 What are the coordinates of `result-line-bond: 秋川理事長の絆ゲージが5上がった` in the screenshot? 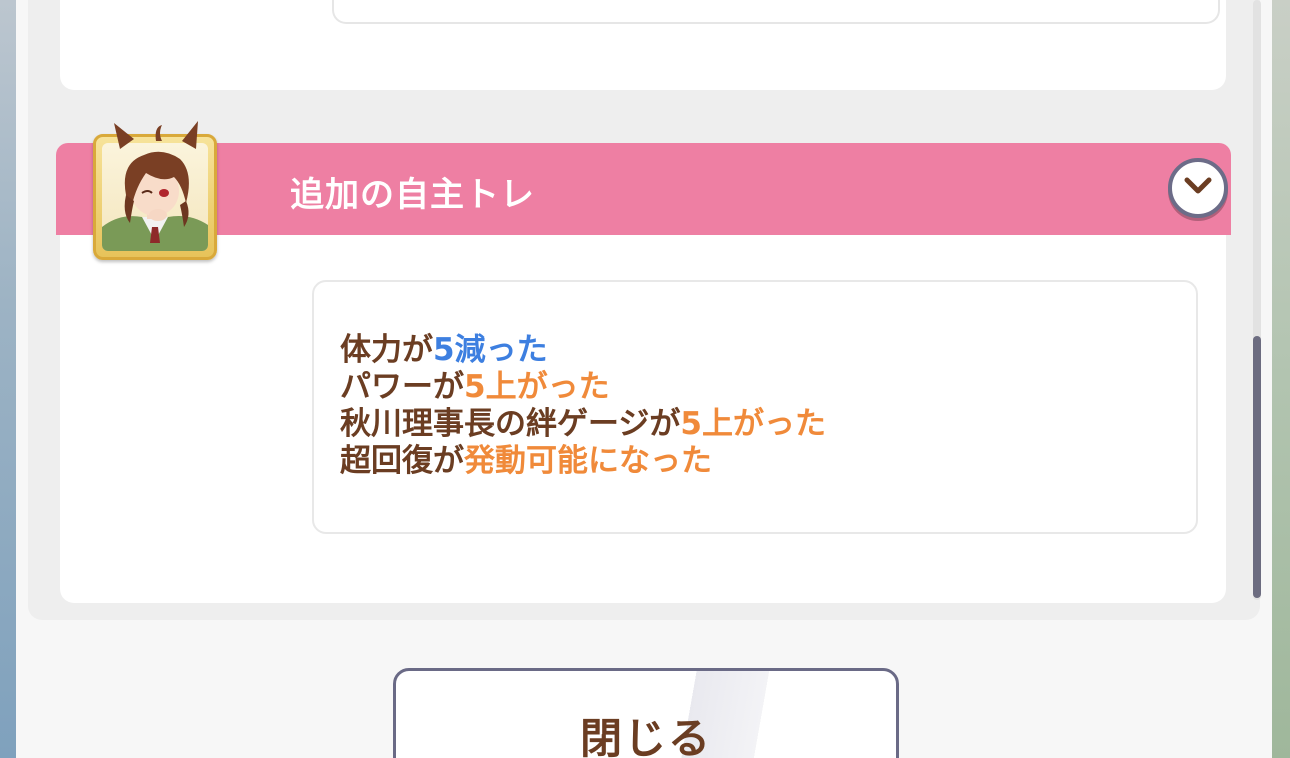 It's located at (583, 424).